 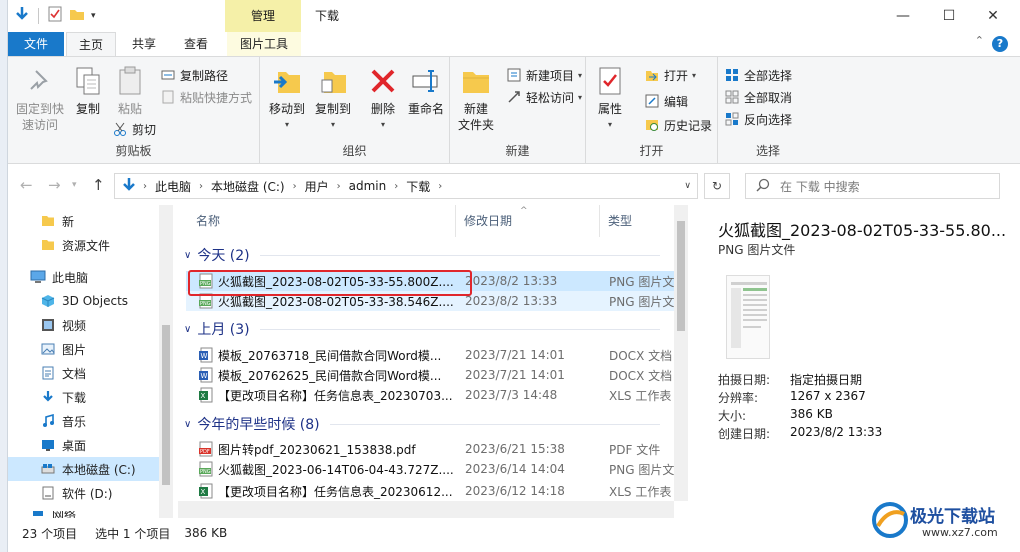 What do you see at coordinates (368, 186) in the screenshot?
I see `breadcrumb-admin: admin` at bounding box center [368, 186].